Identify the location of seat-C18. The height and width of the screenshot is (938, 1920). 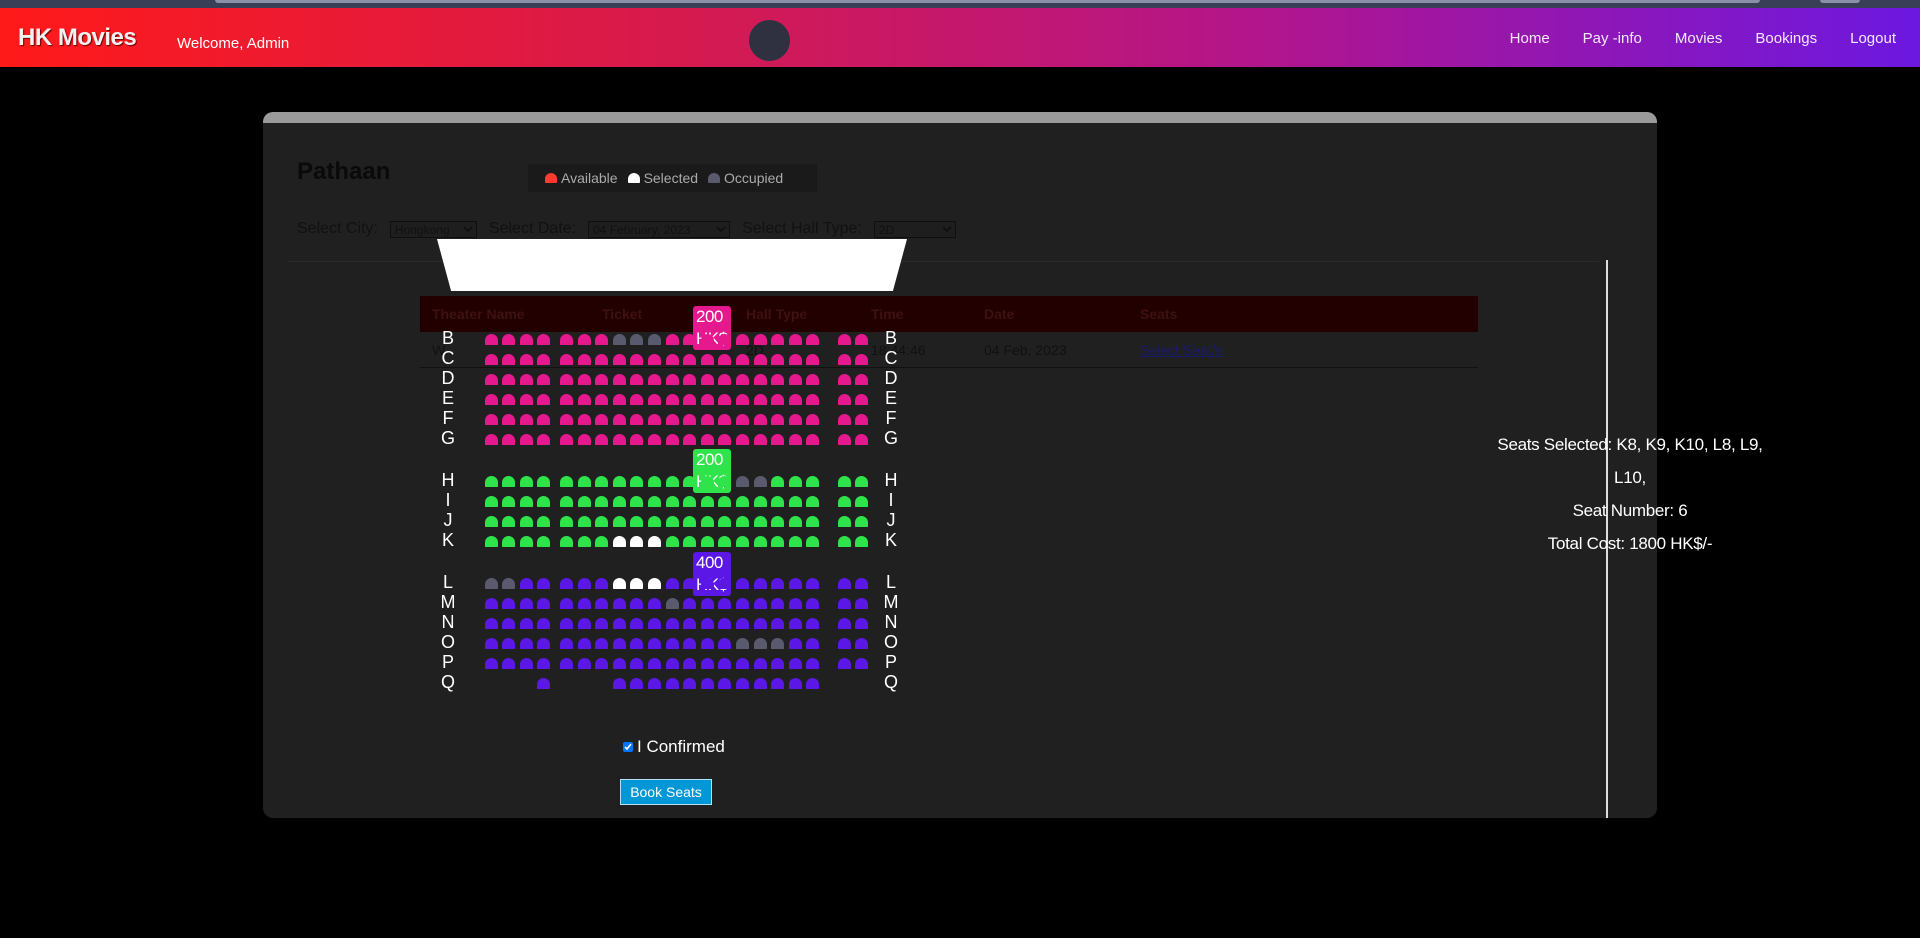
(795, 359).